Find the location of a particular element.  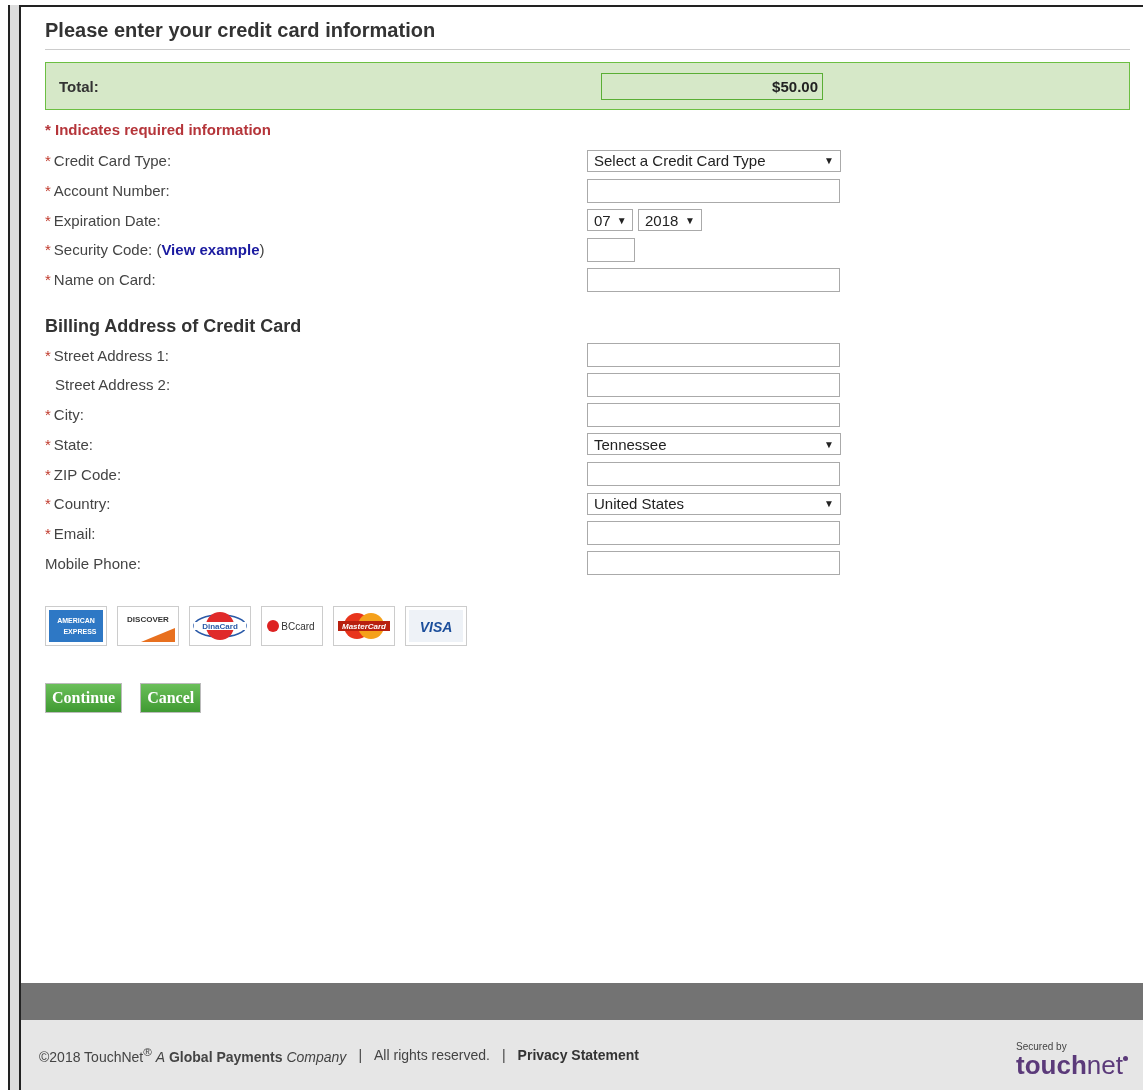

logo-caption: Secured by is located at coordinates (1041, 1046).